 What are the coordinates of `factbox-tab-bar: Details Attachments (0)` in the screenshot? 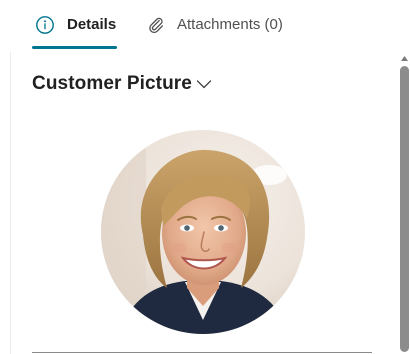 It's located at (205, 26).